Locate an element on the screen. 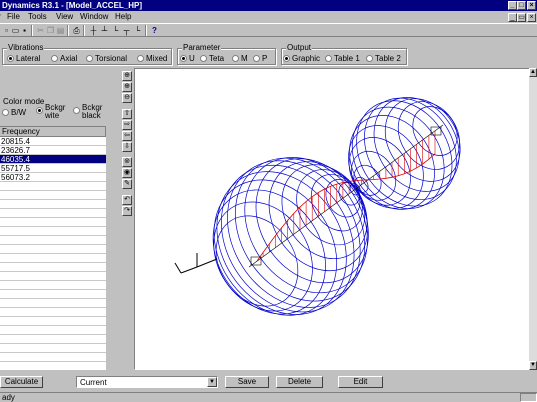 This screenshot has height=402, width=537. list-item: 23626.7 is located at coordinates (53, 150).